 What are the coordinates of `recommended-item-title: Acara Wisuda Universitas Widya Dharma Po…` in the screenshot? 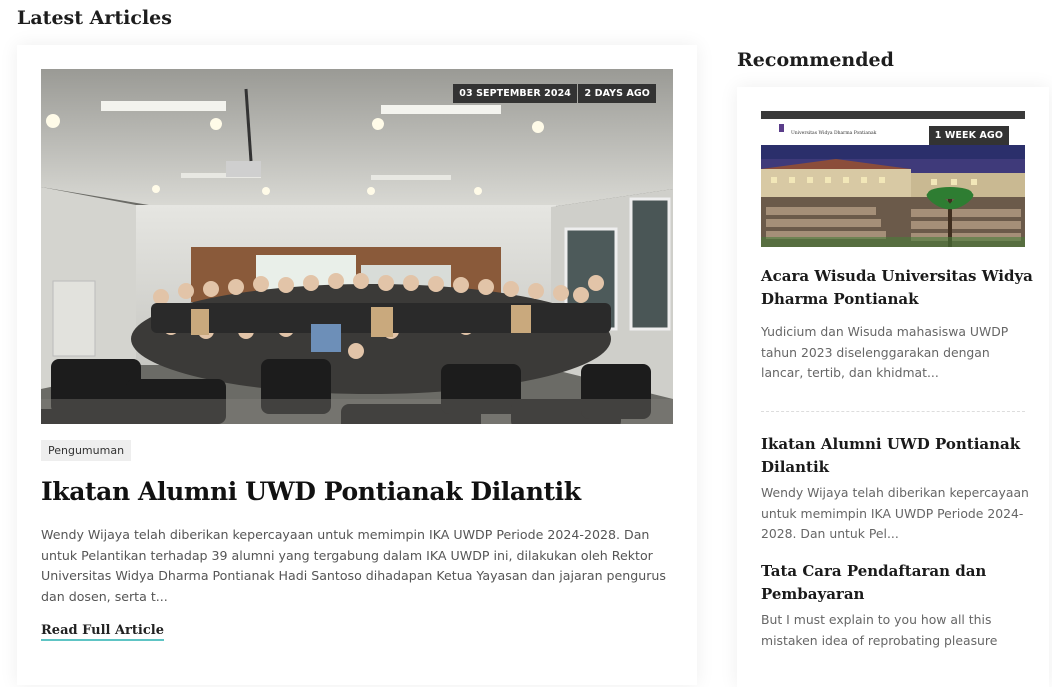 It's located at (898, 288).